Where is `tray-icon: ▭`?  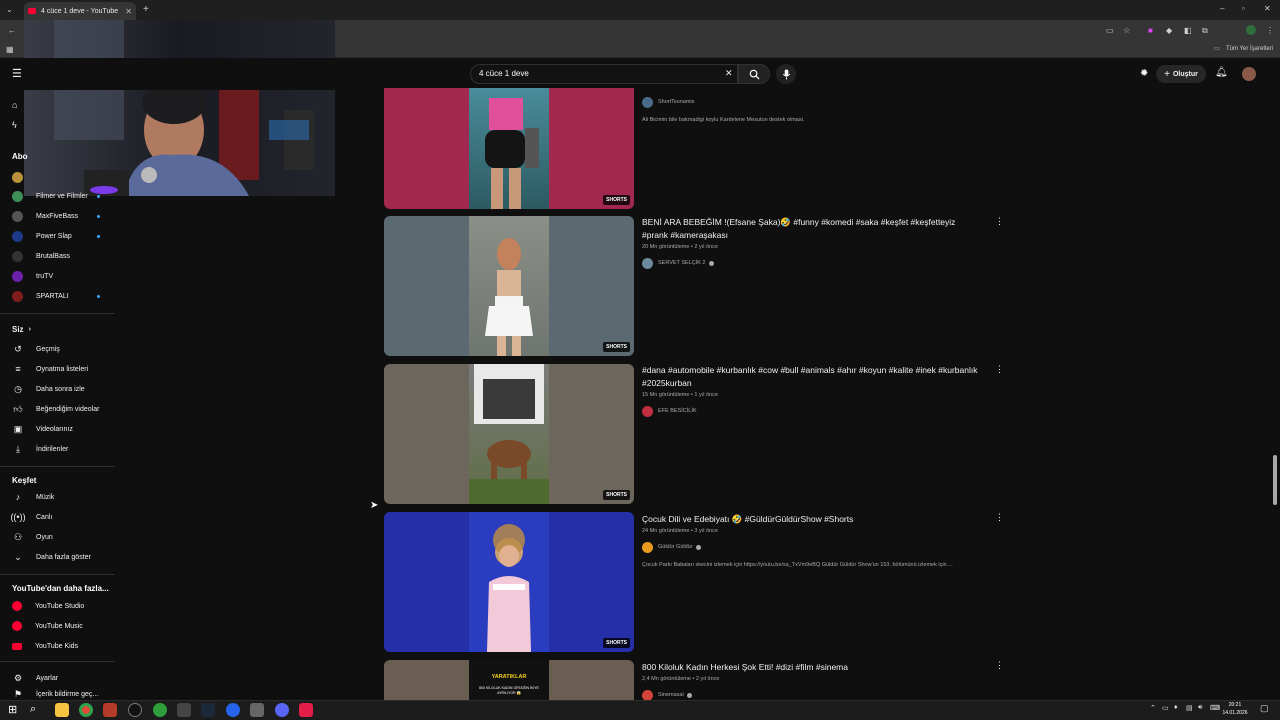
tray-icon: ▭ is located at coordinates (1165, 708).